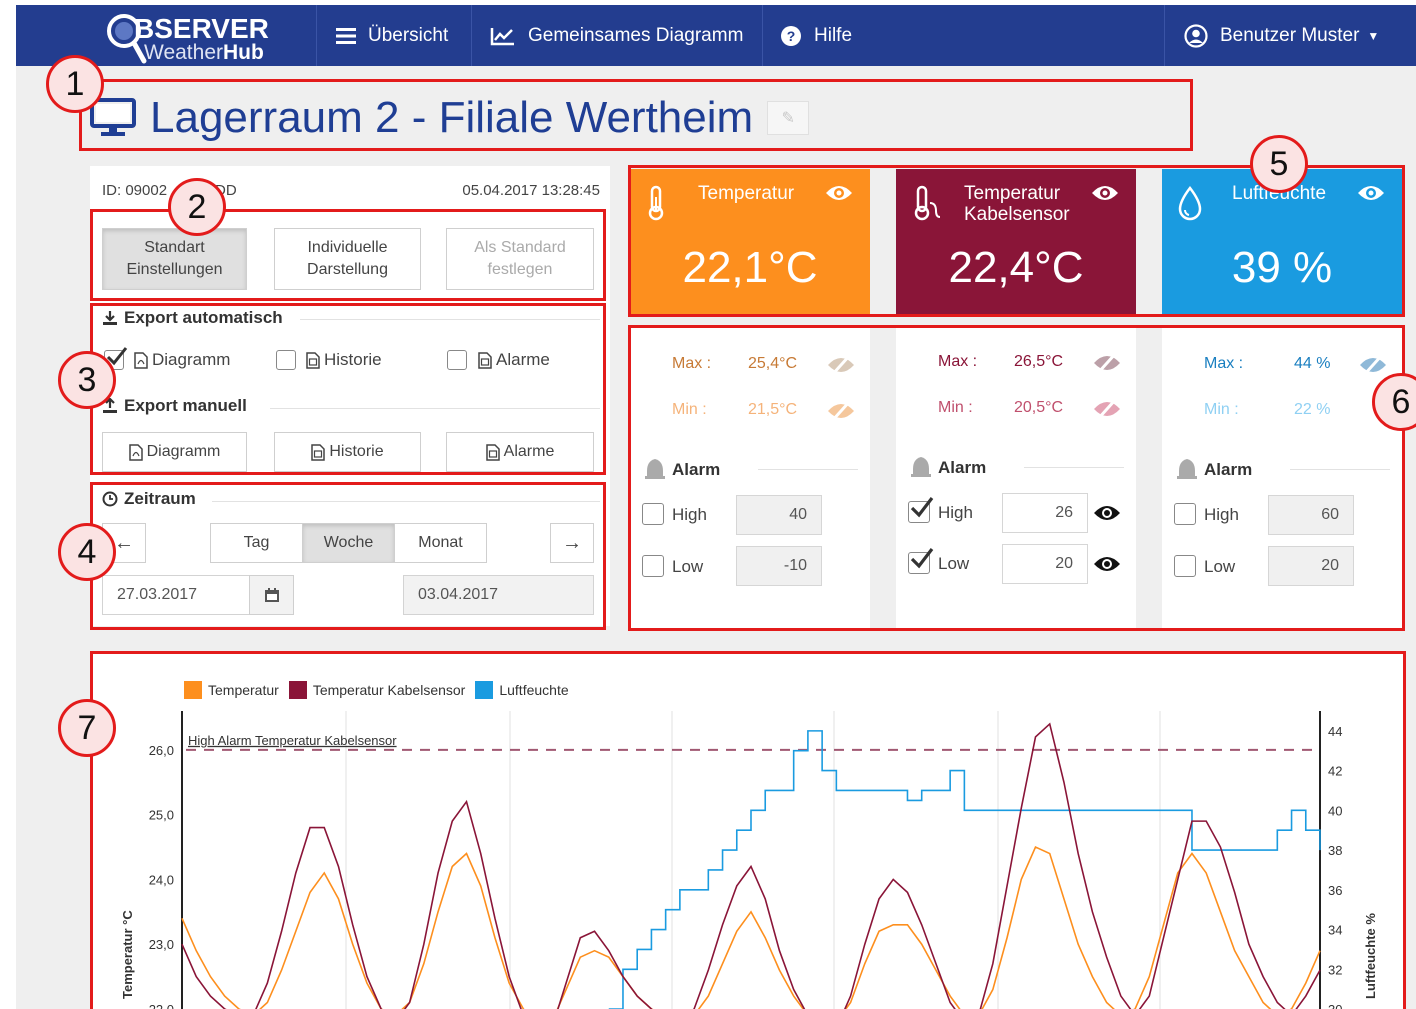 The image size is (1416, 1009). What do you see at coordinates (1290, 35) in the screenshot?
I see `user-name: Benutzer Muster` at bounding box center [1290, 35].